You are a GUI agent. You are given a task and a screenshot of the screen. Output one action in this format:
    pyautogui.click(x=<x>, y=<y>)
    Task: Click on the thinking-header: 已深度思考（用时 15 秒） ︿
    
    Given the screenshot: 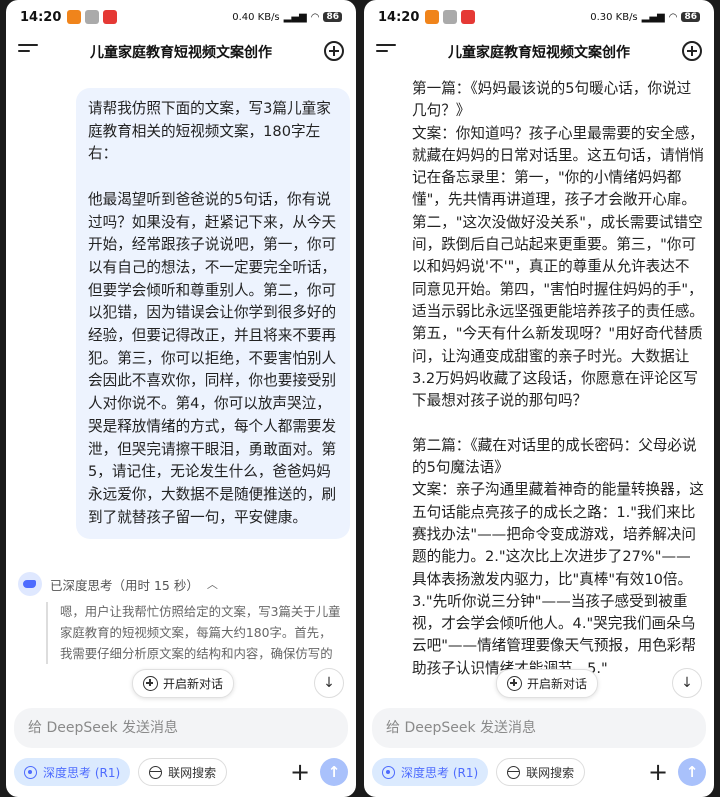 What is the action you would take?
    pyautogui.click(x=118, y=584)
    